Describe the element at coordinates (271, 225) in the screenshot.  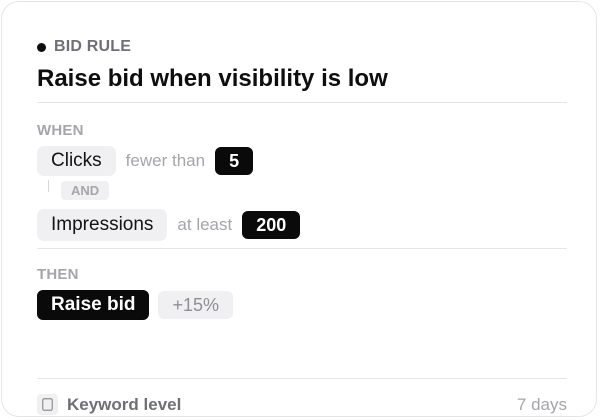
I see `condition-value-chip: 200` at that location.